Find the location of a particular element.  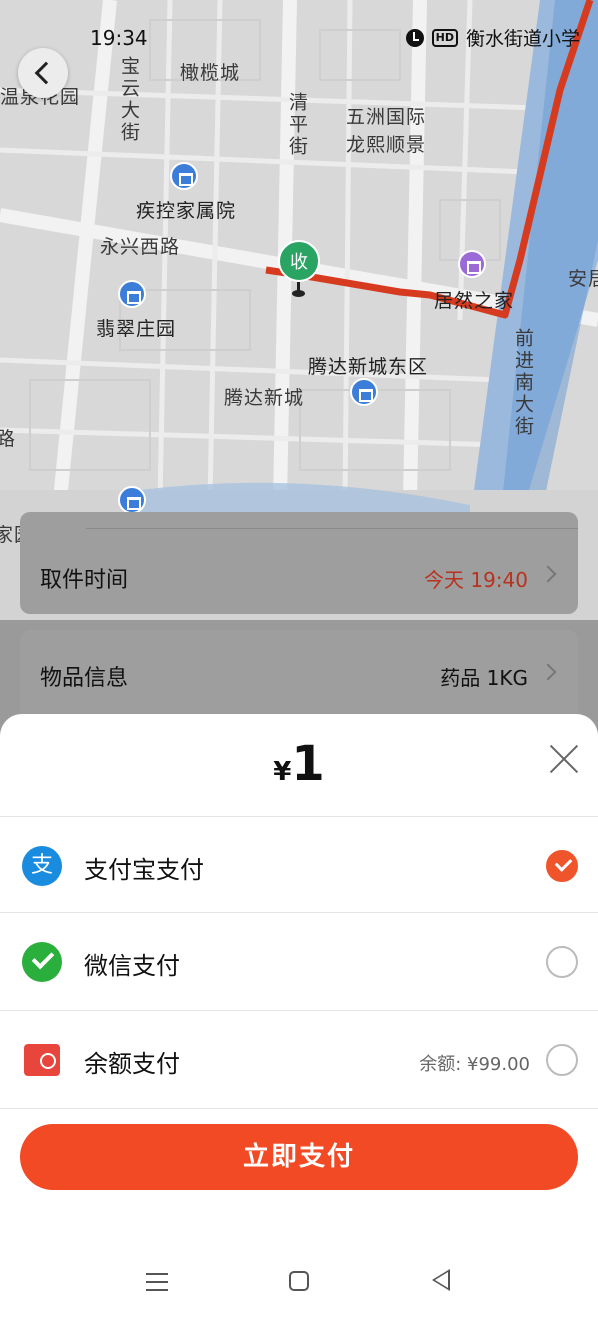

item-info-row: 物品信息 药品 1KG is located at coordinates (299, 672).